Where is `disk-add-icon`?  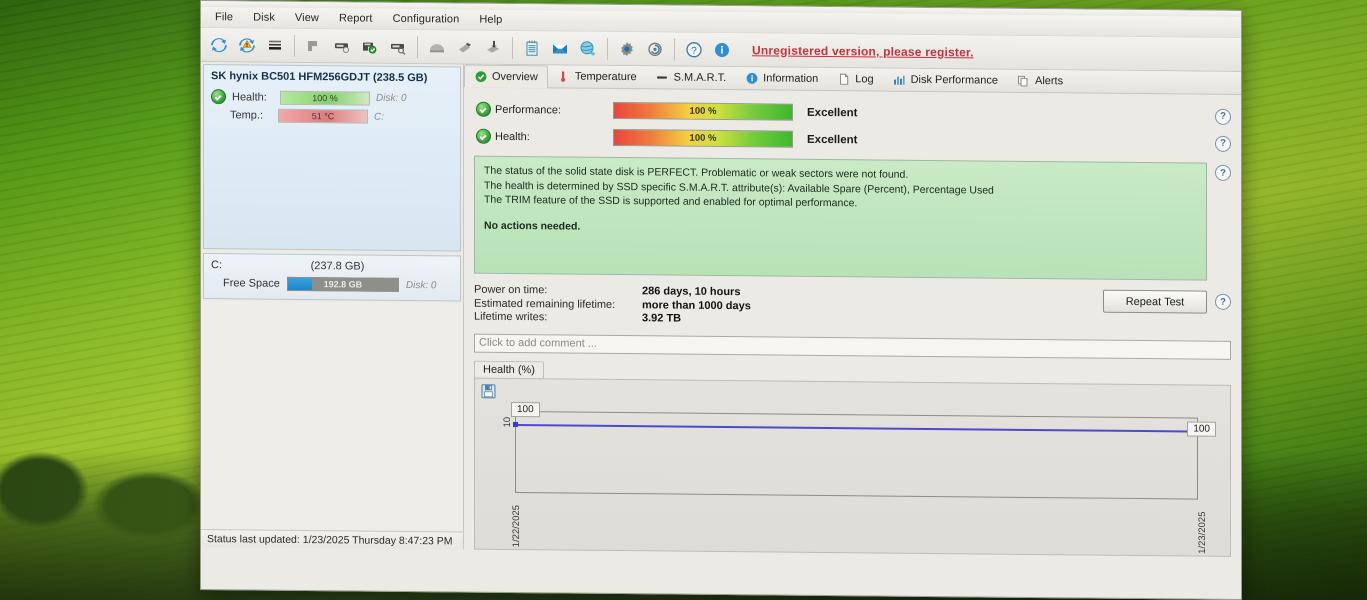 disk-add-icon is located at coordinates (314, 45).